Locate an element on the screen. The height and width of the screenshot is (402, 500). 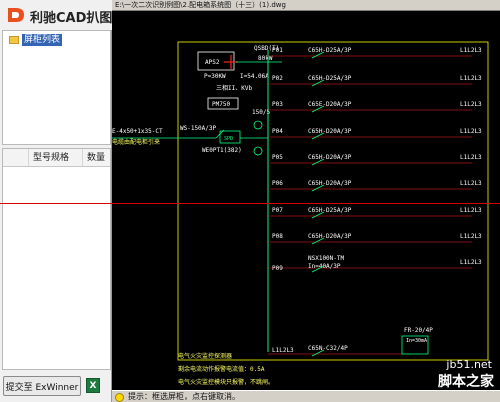
app-header: 利驰CAD扒图 is located at coordinates (56, 15).